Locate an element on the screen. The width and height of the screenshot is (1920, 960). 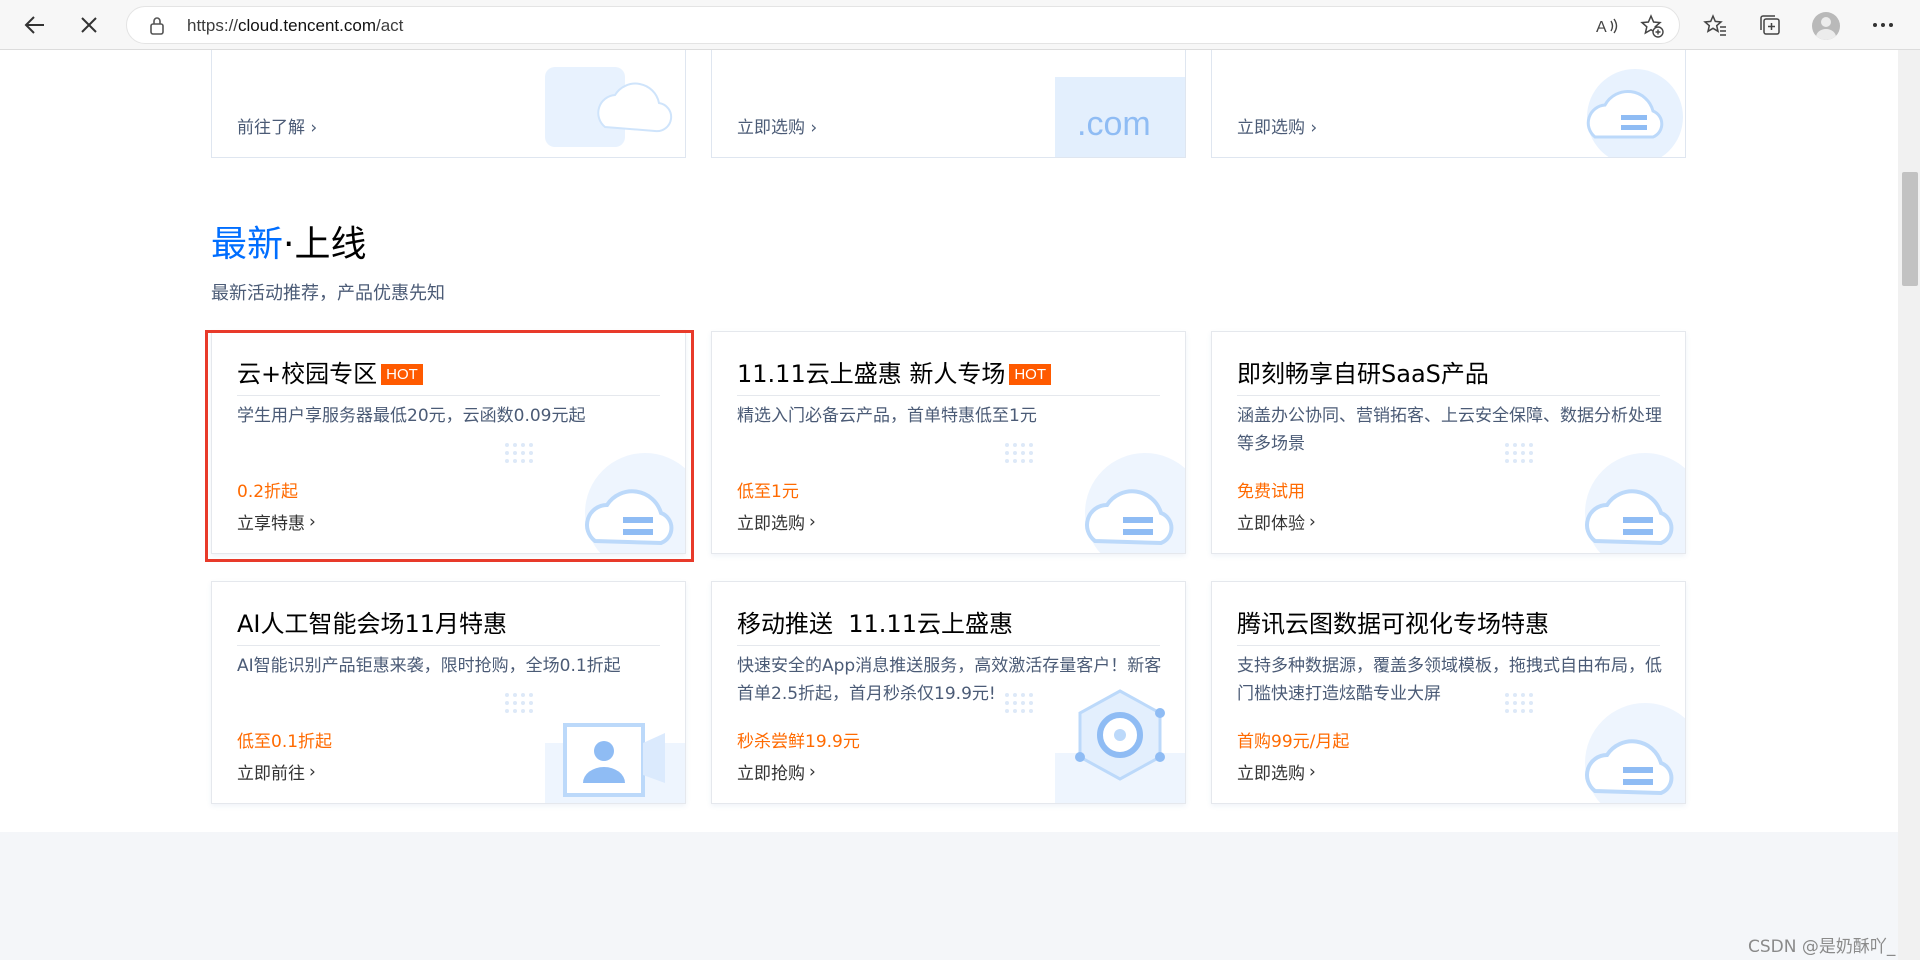
card-title: 移动推送 11.11云上盛惠 is located at coordinates (875, 621).